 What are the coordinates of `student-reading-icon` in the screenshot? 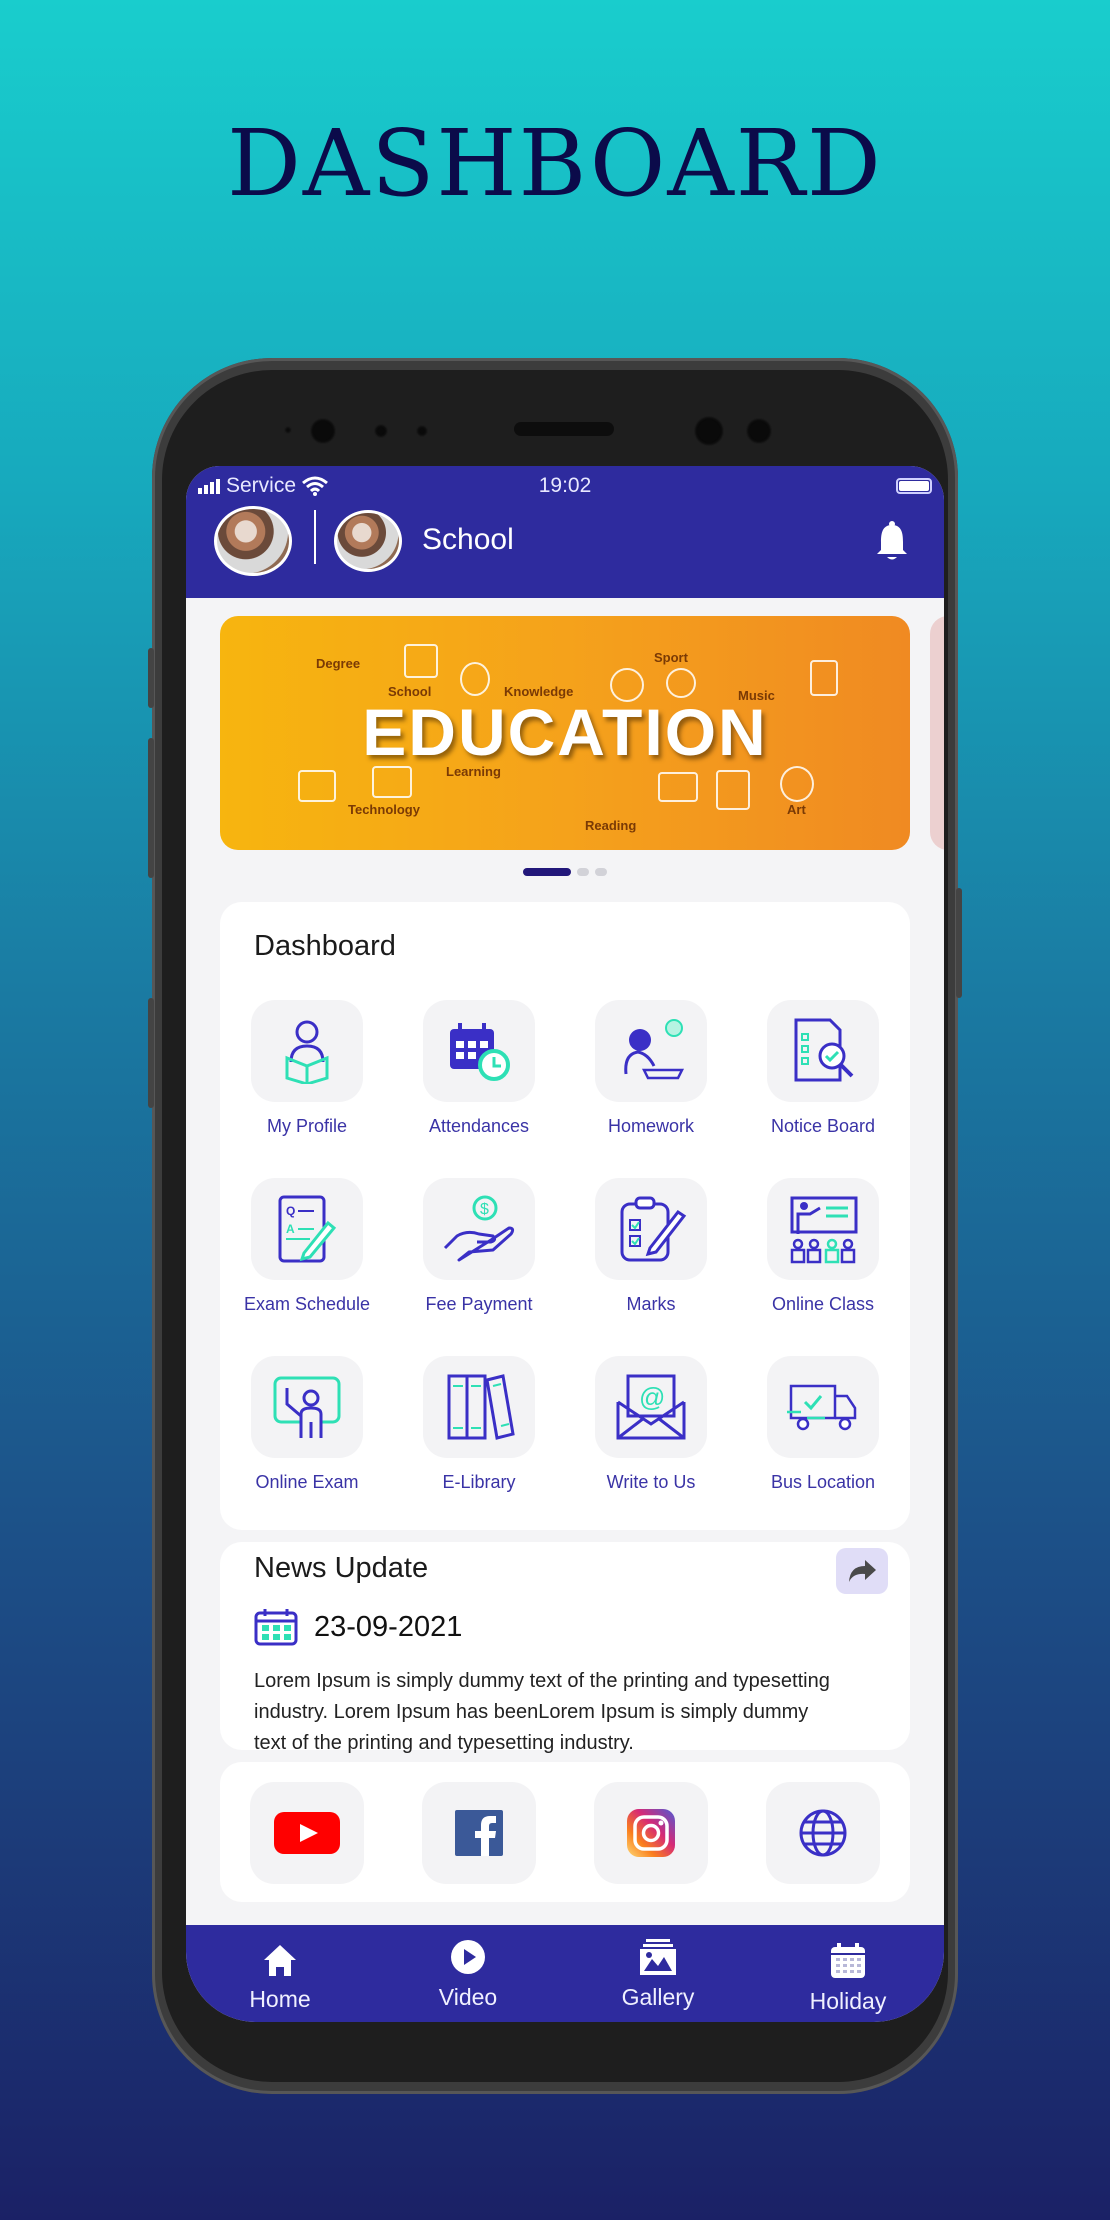 It's located at (307, 1052).